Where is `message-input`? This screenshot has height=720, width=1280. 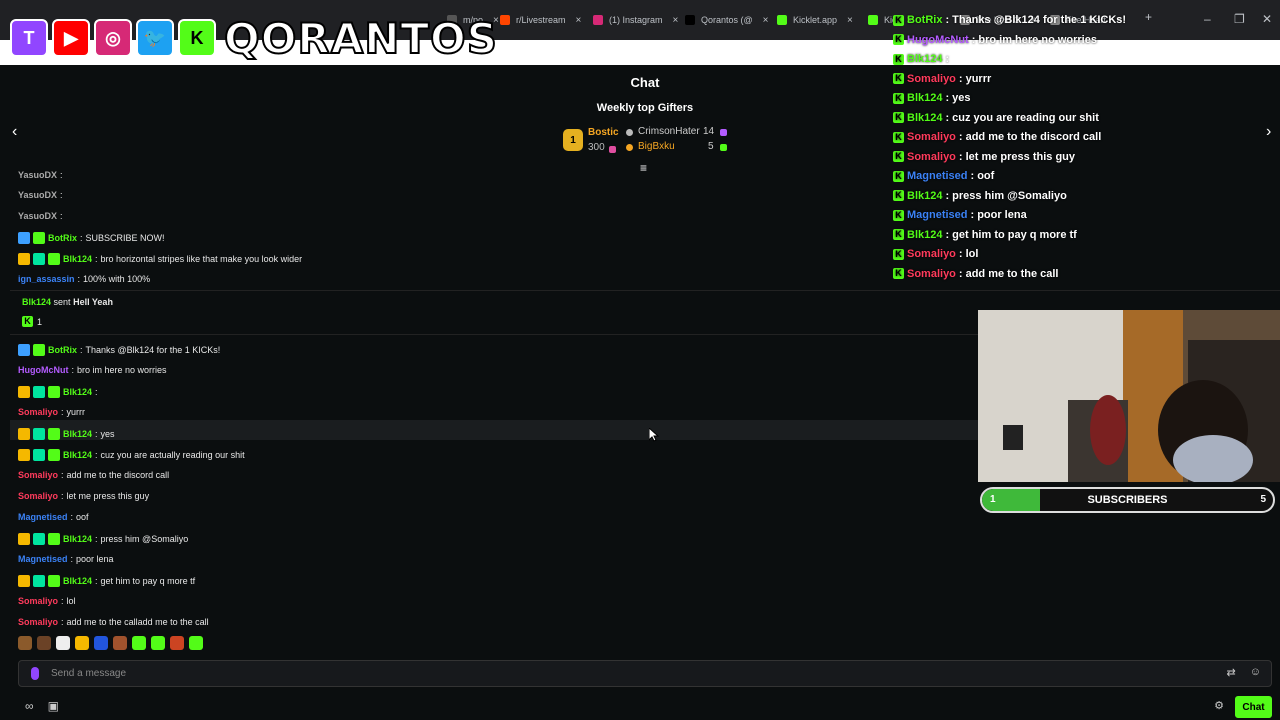
message-input is located at coordinates (626, 673).